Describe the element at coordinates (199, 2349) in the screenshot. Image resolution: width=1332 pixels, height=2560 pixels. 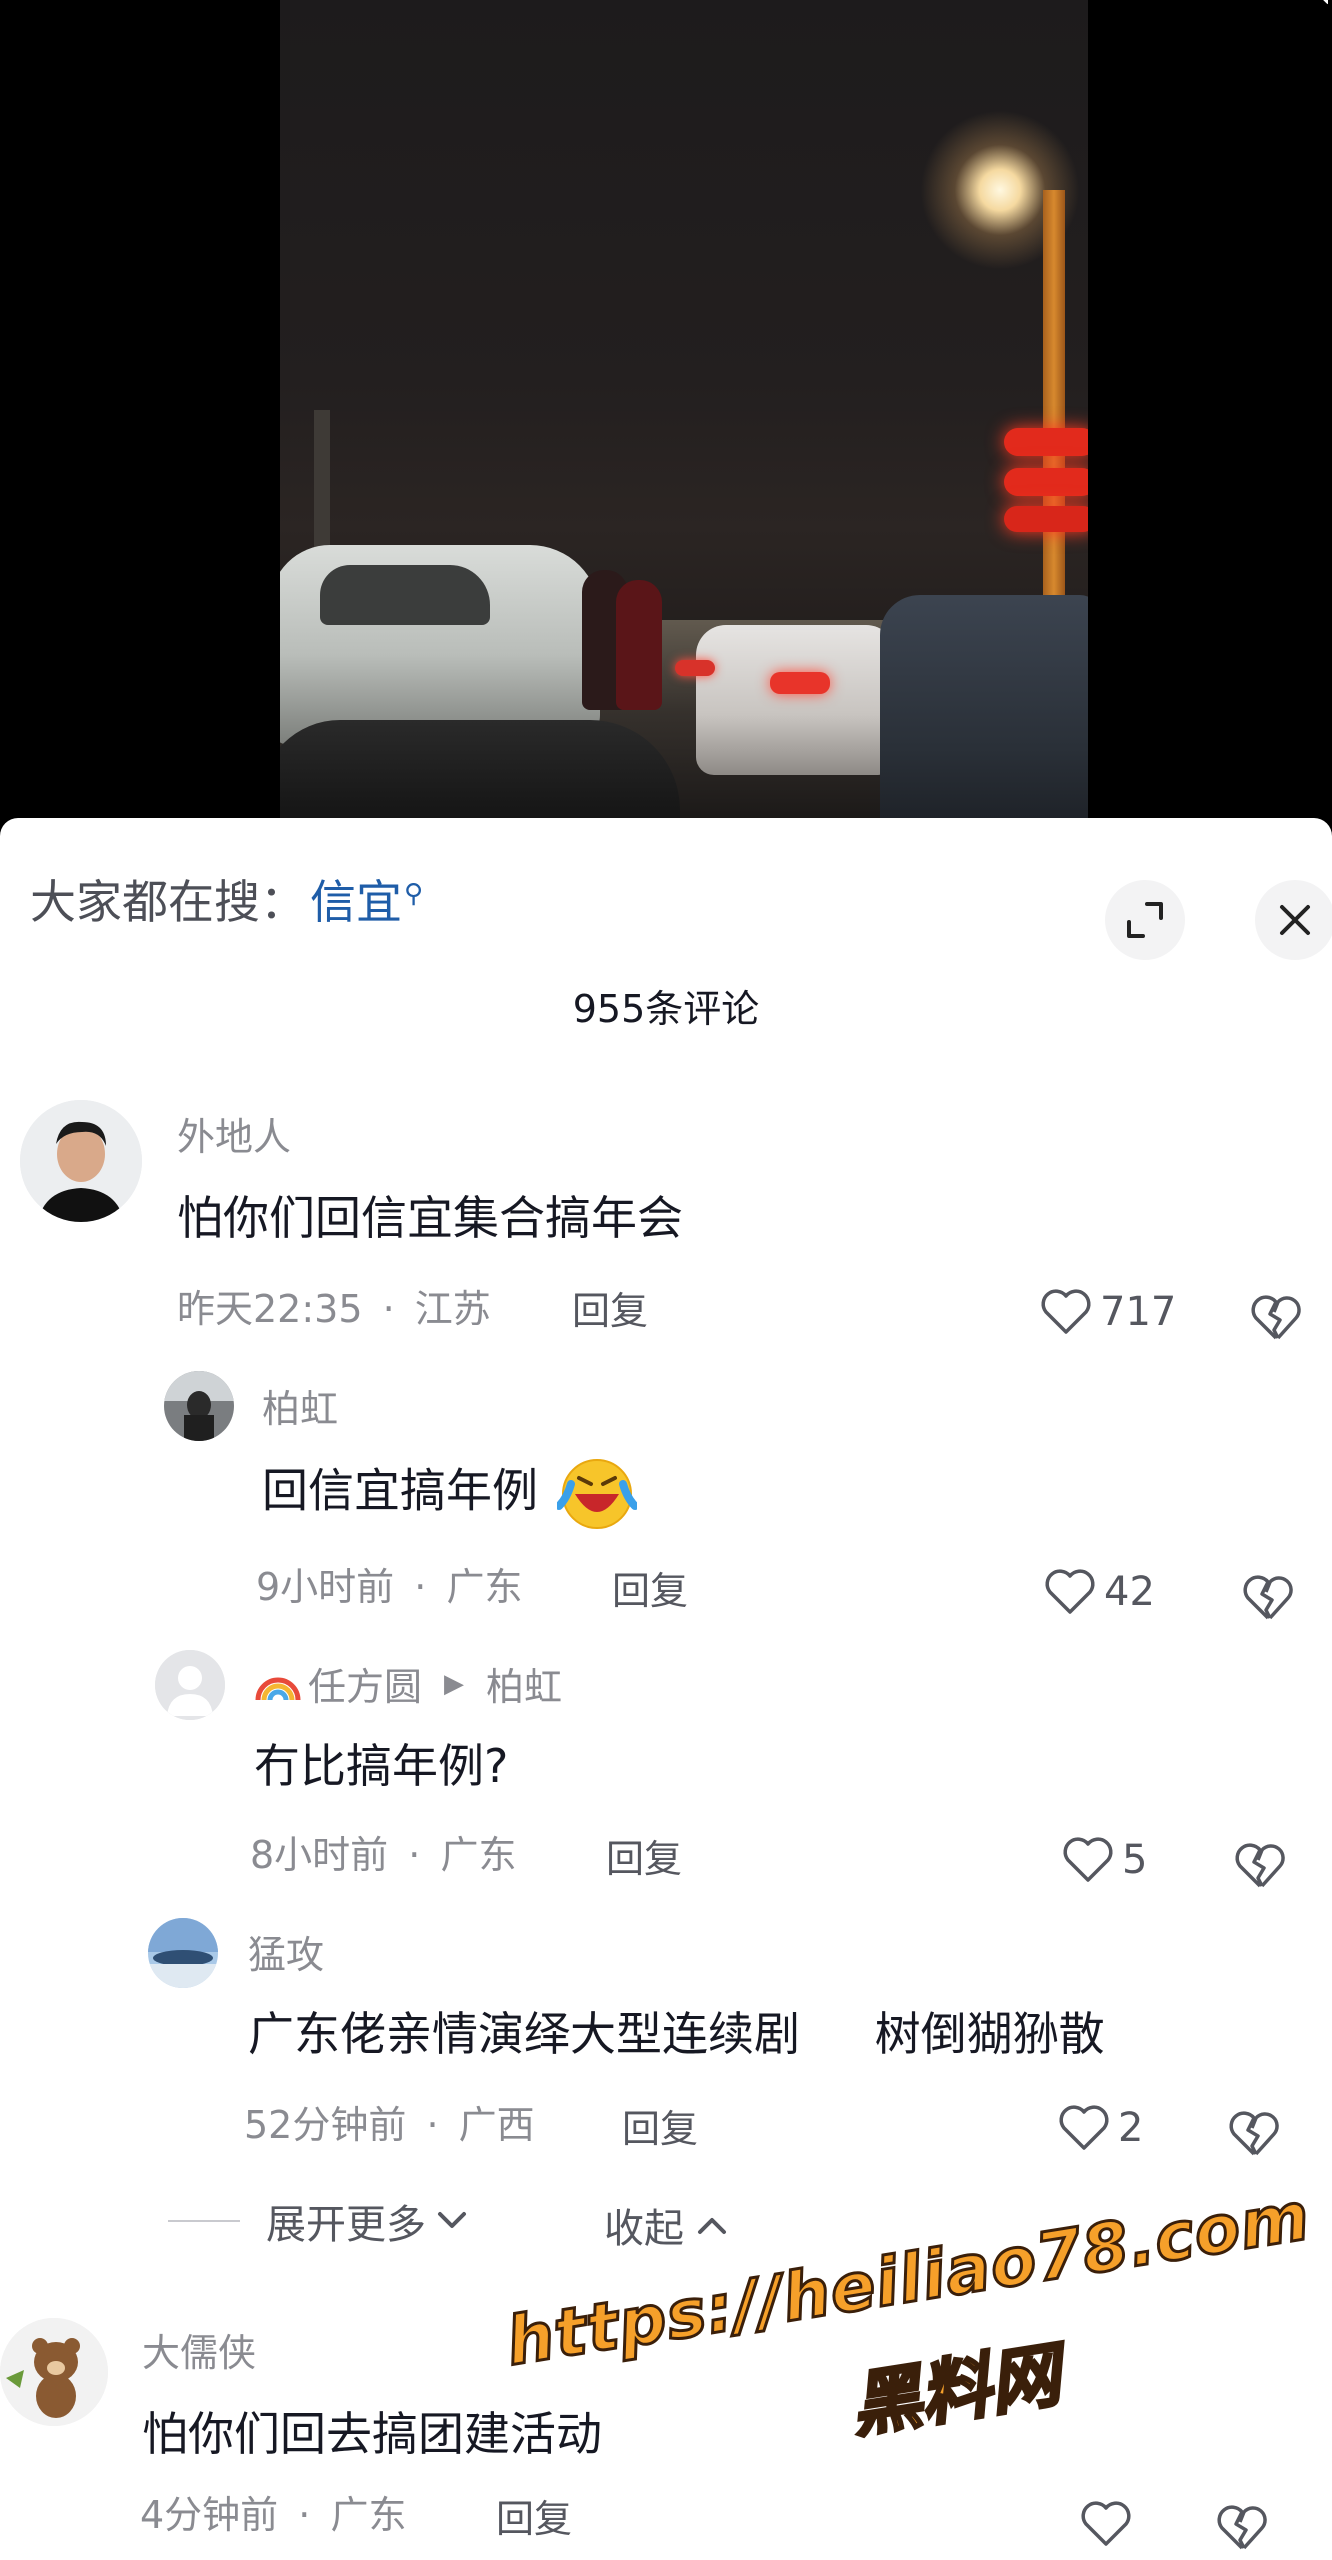
I see `comment-author: 大儒侠` at that location.